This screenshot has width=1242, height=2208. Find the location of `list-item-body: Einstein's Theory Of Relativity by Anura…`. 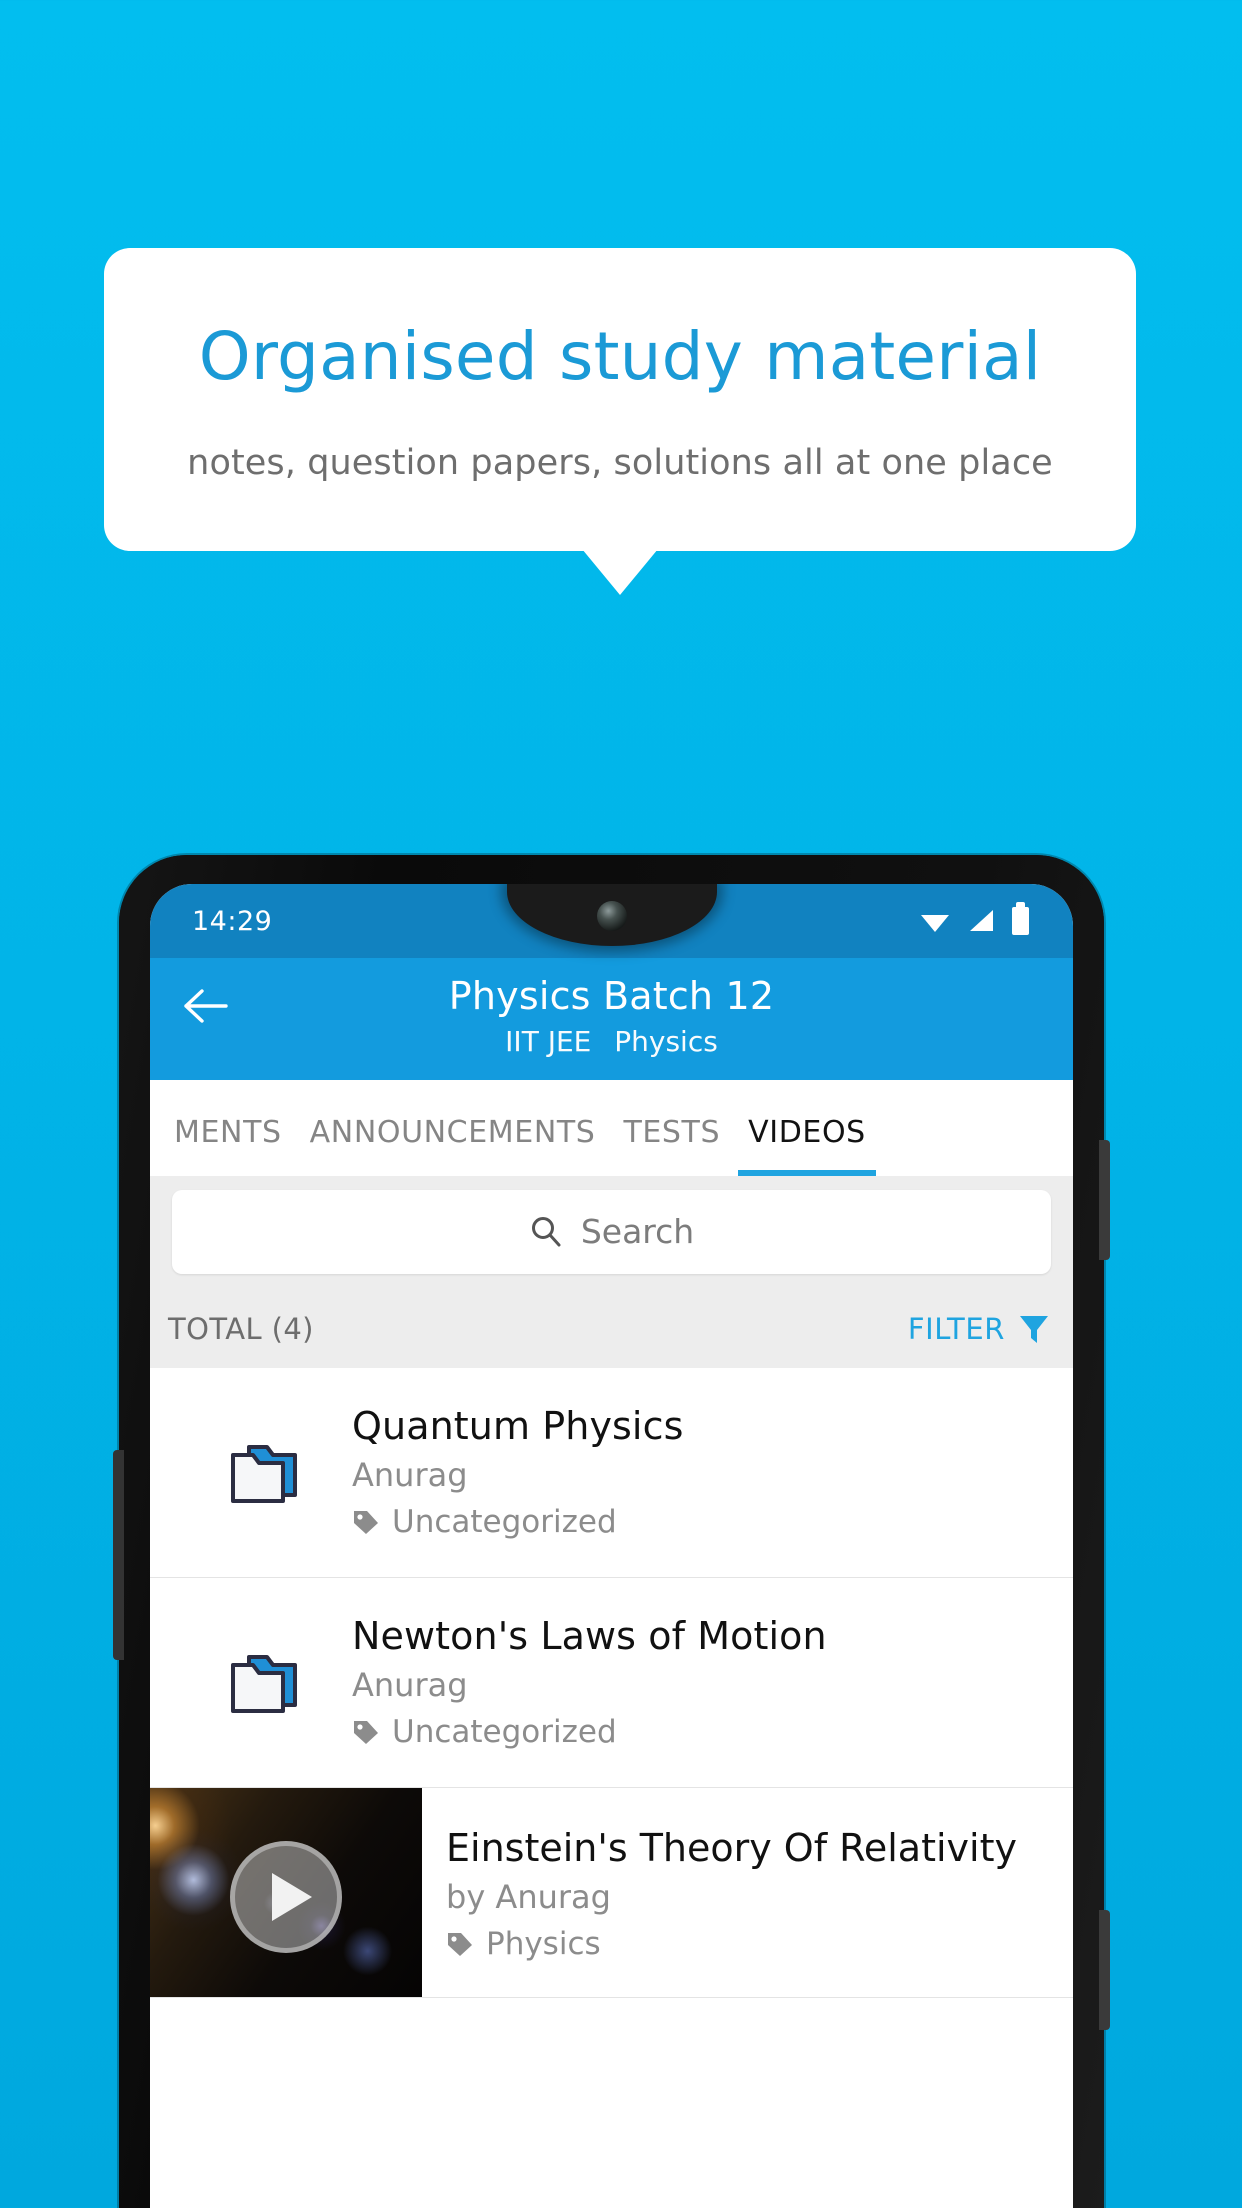

list-item-body: Einstein's Theory Of Relativity by Anura… is located at coordinates (747, 1892).